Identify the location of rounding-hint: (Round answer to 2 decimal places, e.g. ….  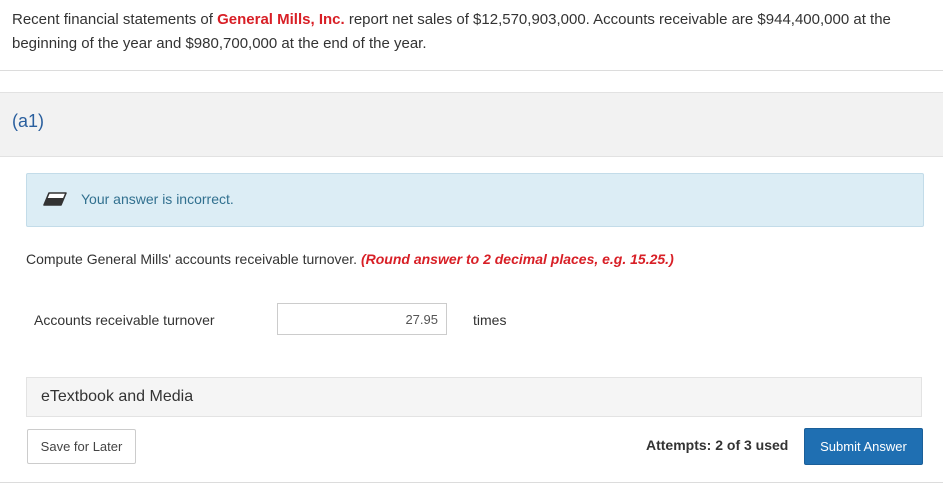
(517, 259).